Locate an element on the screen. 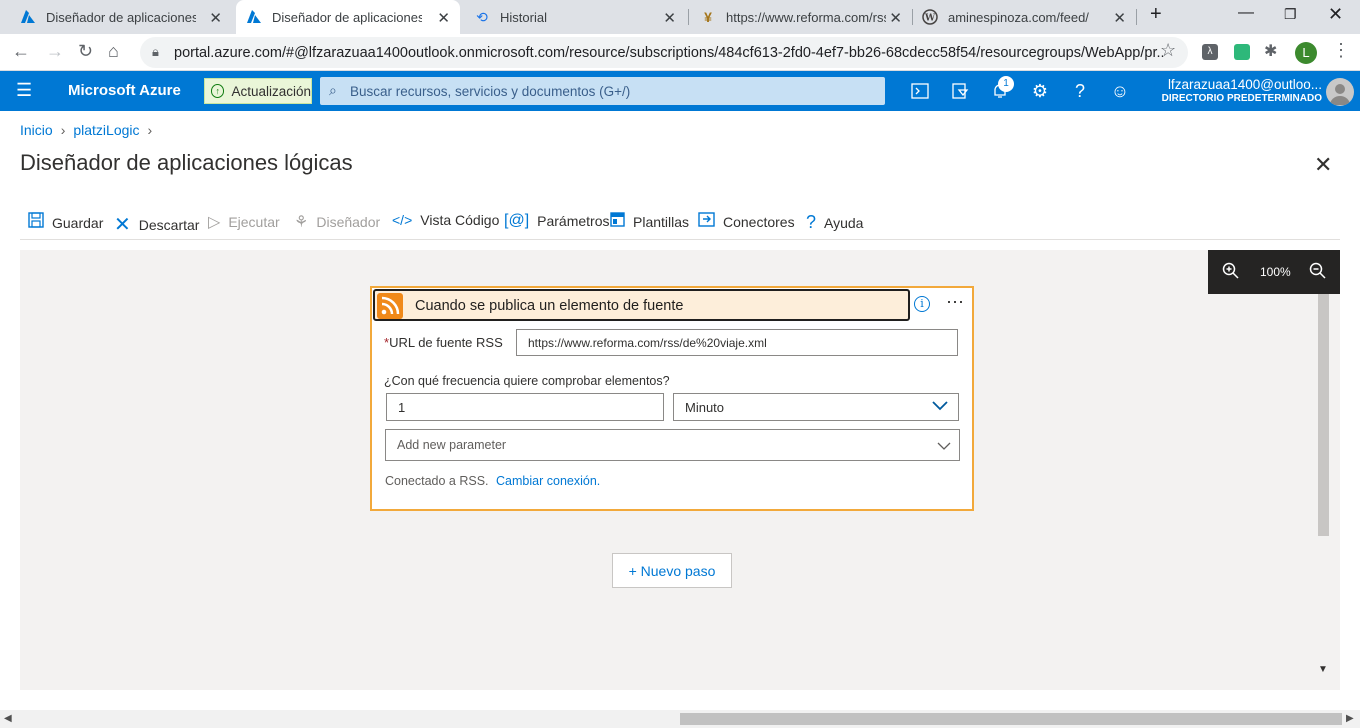 Image resolution: width=1360 pixels, height=728 pixels. rss-icon is located at coordinates (390, 306).